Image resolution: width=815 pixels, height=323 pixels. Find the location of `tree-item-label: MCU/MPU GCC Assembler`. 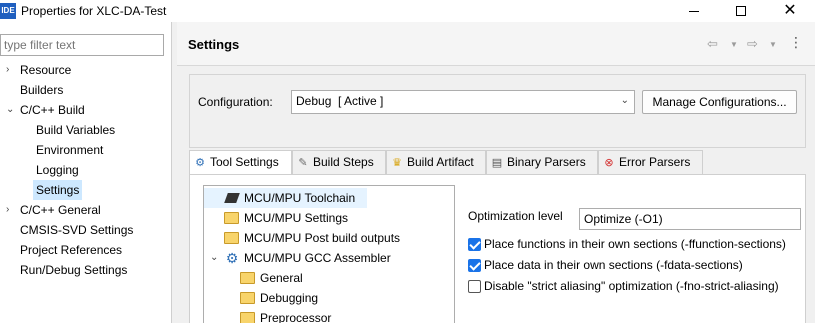

tree-item-label: MCU/MPU GCC Assembler is located at coordinates (317, 258).